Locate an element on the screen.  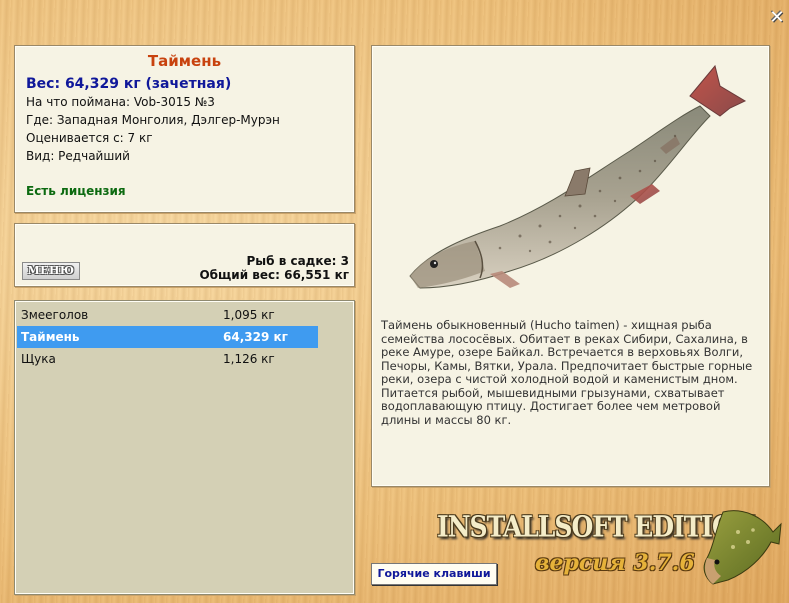
list-item: Змееголов 1,095 кг is located at coordinates (167, 315).